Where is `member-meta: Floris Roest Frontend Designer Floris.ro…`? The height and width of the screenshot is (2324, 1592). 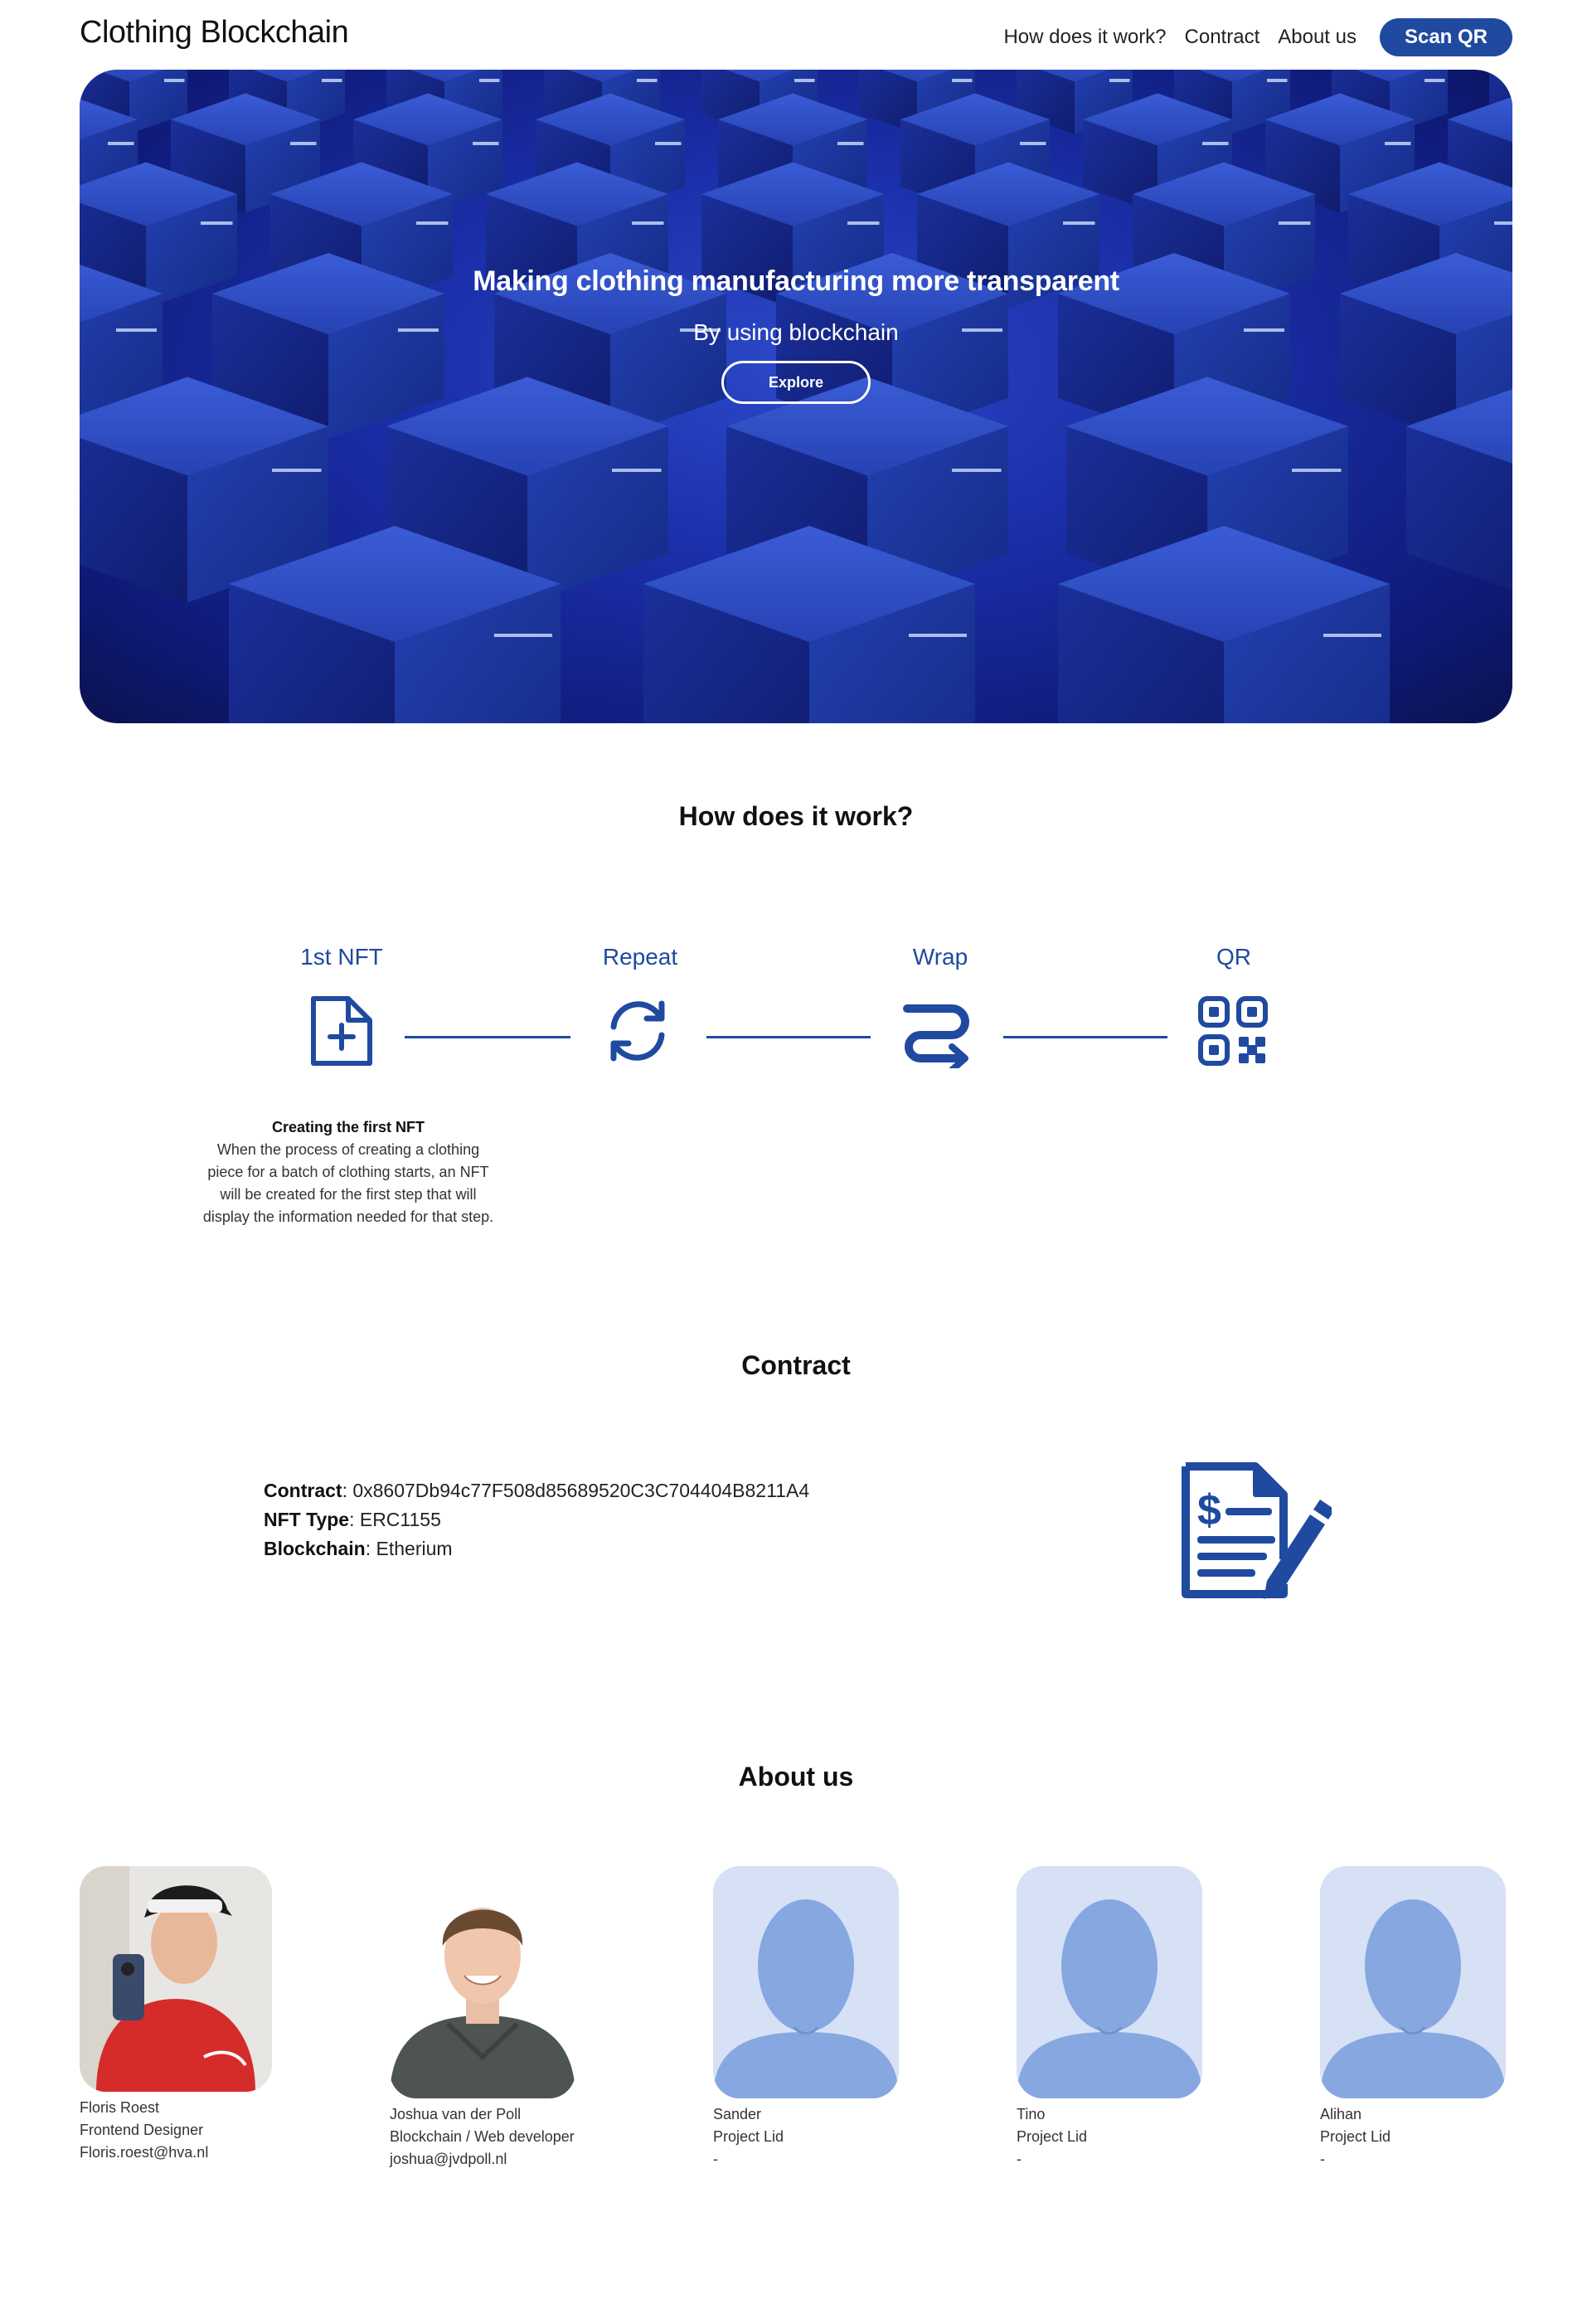
member-meta: Floris Roest Frontend Designer Floris.ro… is located at coordinates (187, 2130).